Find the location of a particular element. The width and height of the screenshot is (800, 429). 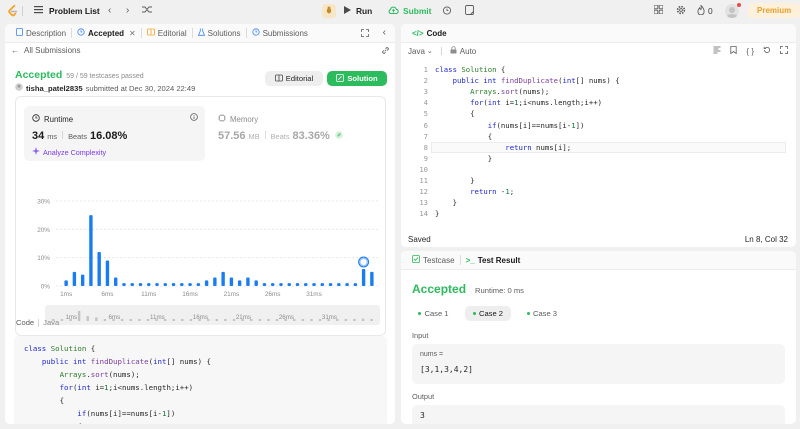

timer-button is located at coordinates (447, 10).